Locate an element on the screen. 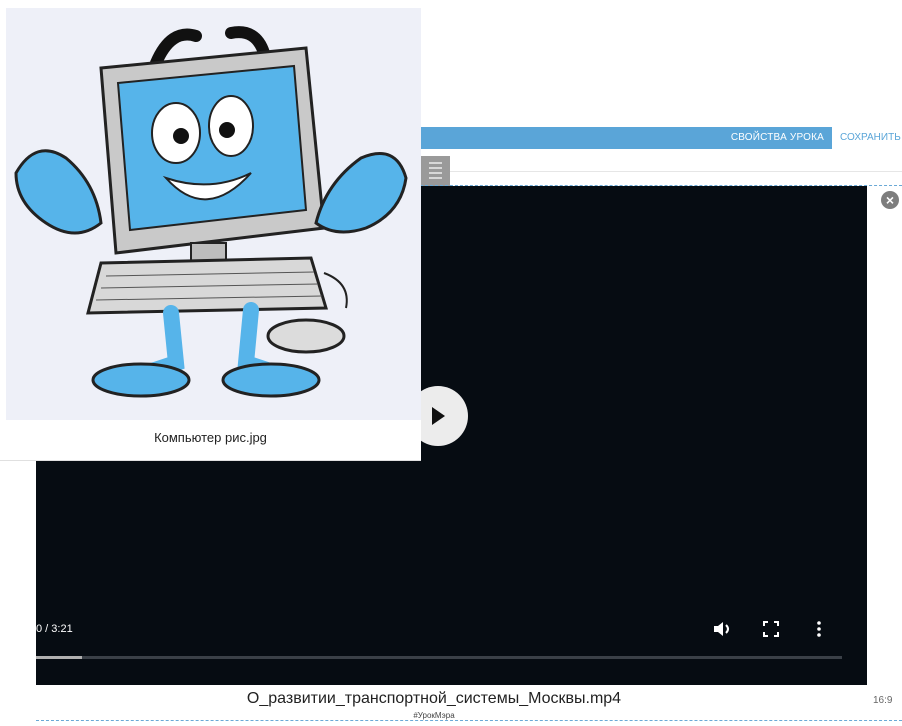 Image resolution: width=902 pixels, height=726 pixels. block-border-bottom is located at coordinates (469, 720).